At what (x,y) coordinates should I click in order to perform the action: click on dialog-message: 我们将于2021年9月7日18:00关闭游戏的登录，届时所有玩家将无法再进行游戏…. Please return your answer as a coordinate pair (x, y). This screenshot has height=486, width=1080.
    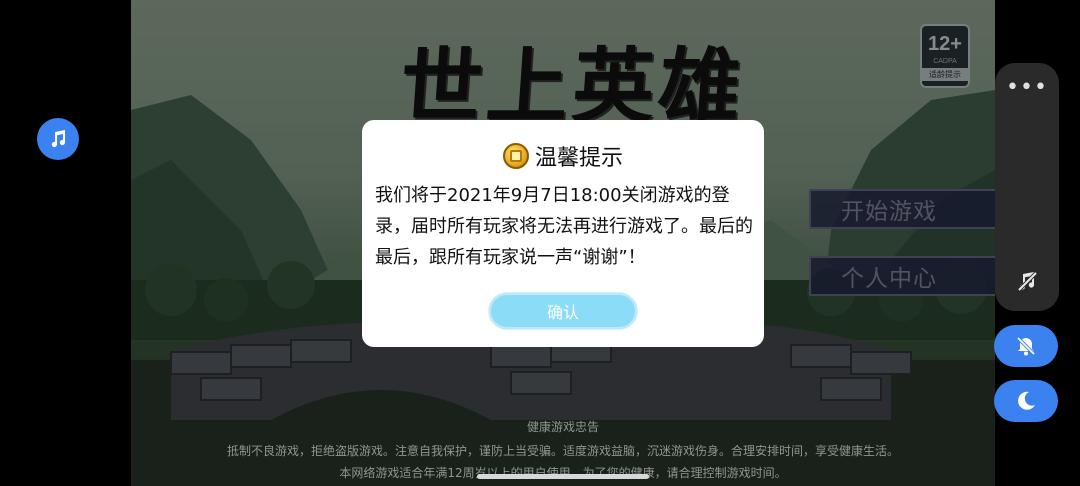
    Looking at the image, I should click on (564, 226).